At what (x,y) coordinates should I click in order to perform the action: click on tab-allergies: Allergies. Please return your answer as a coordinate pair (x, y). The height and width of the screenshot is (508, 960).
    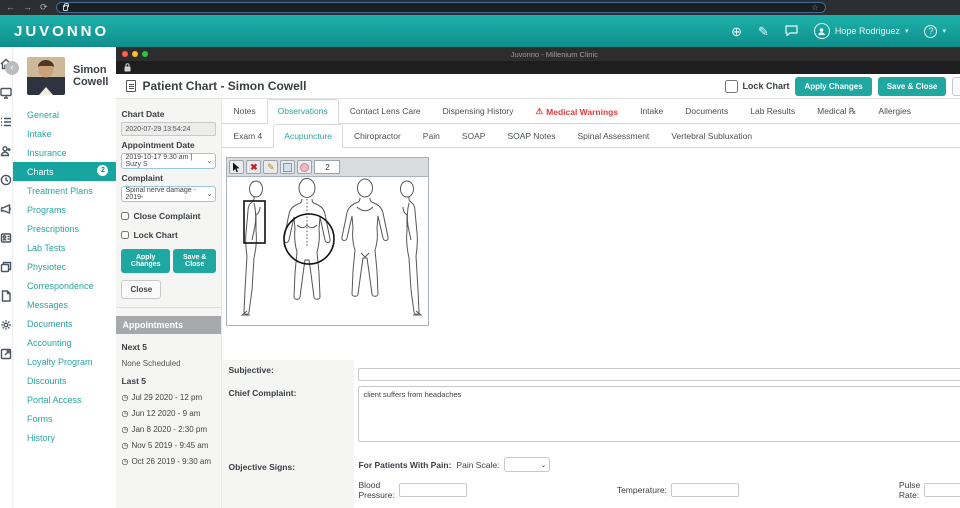
    Looking at the image, I should click on (894, 111).